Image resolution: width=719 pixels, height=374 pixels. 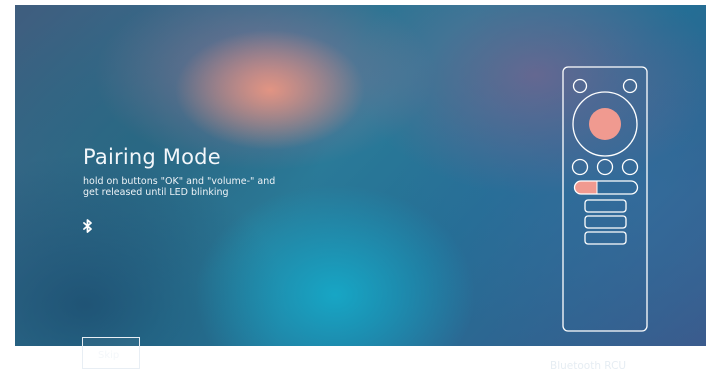 What do you see at coordinates (588, 366) in the screenshot?
I see `device-caption: Bluetooth RCU` at bounding box center [588, 366].